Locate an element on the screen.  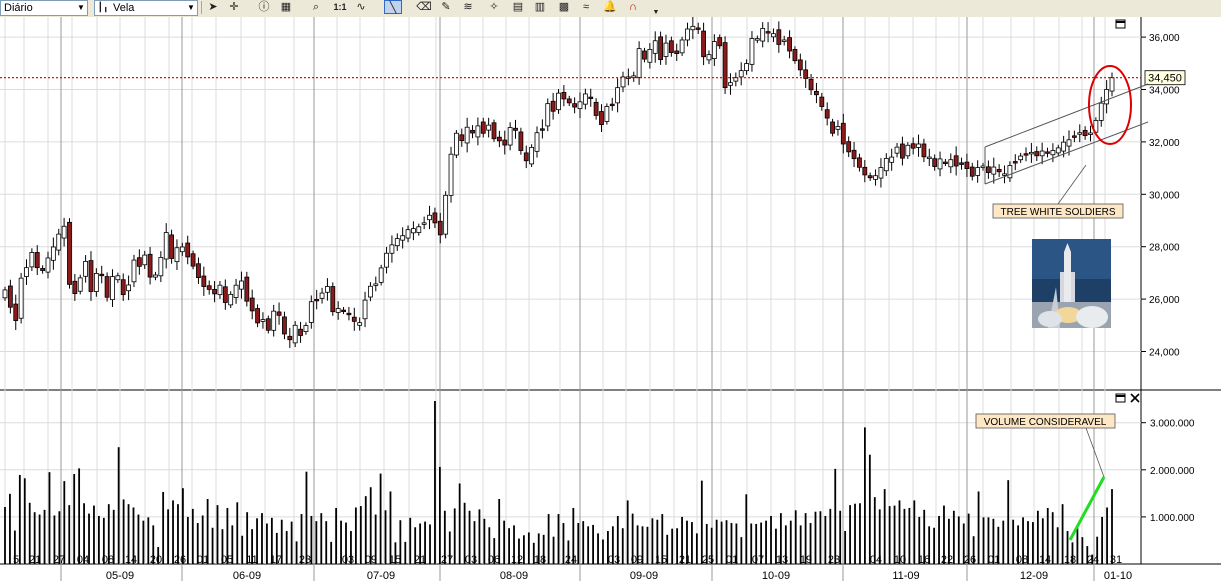
date-day-label: 03 is located at coordinates (471, 560).